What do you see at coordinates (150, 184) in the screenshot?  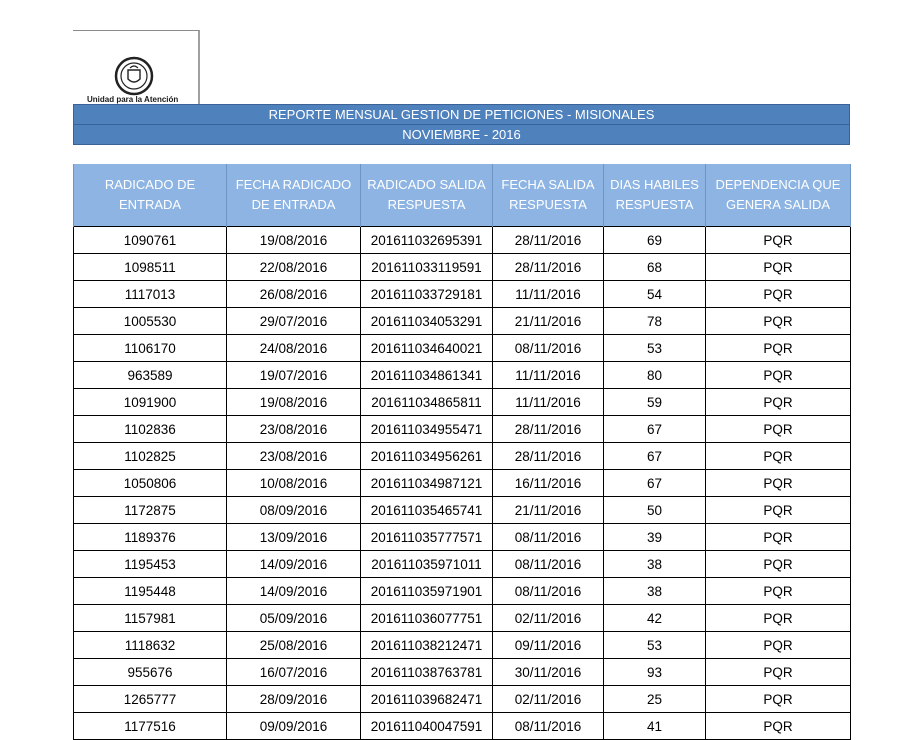 I see `column-header-line: RADICADO DE` at bounding box center [150, 184].